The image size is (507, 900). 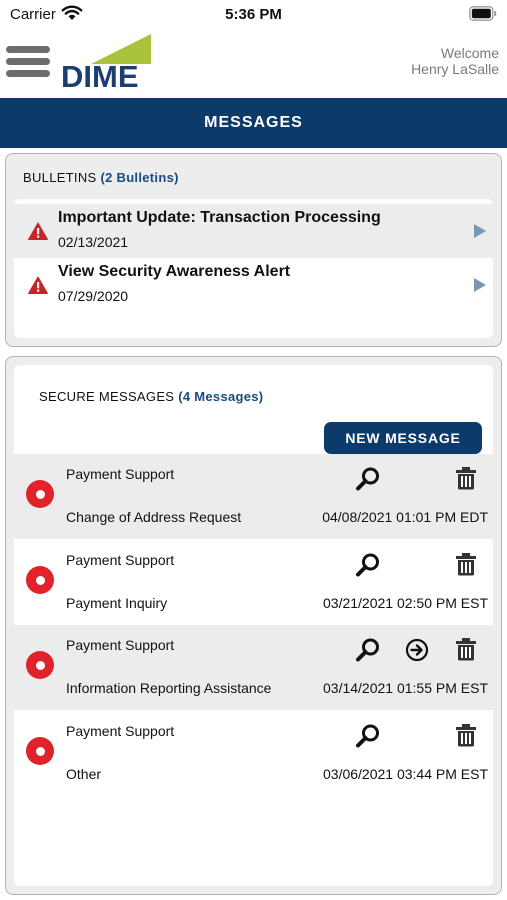 What do you see at coordinates (219, 217) in the screenshot?
I see `bulletin-title: Important Update: Transaction Processing` at bounding box center [219, 217].